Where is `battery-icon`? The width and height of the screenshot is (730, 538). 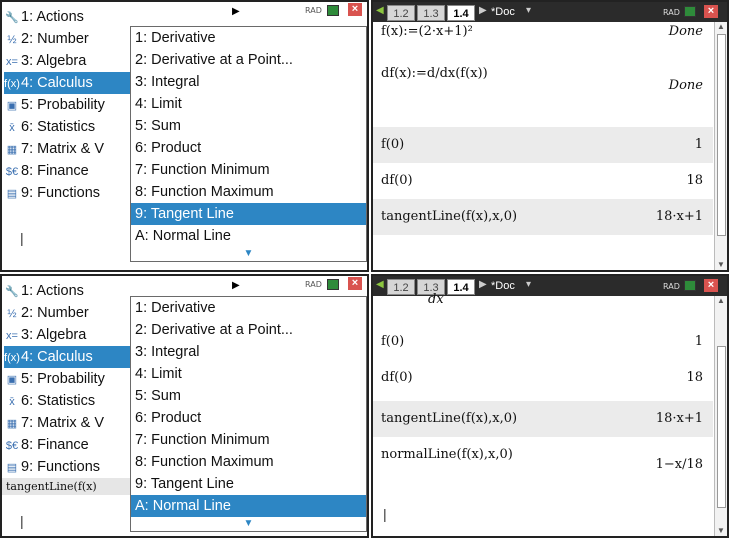 battery-icon is located at coordinates (333, 284).